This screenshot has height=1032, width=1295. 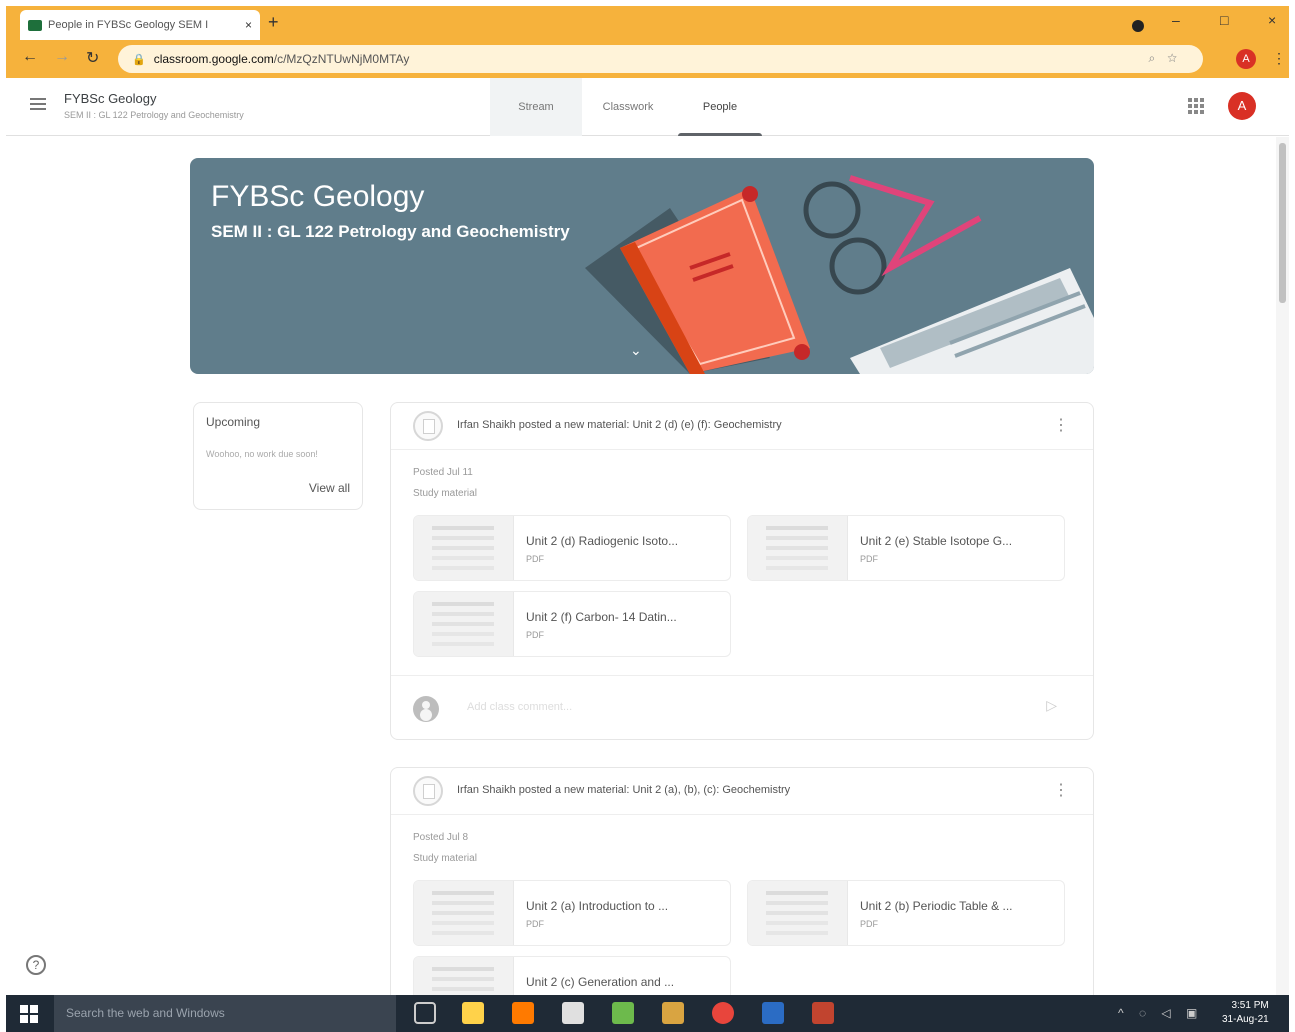 I want to click on maximize-button: □, so click(x=1224, y=20).